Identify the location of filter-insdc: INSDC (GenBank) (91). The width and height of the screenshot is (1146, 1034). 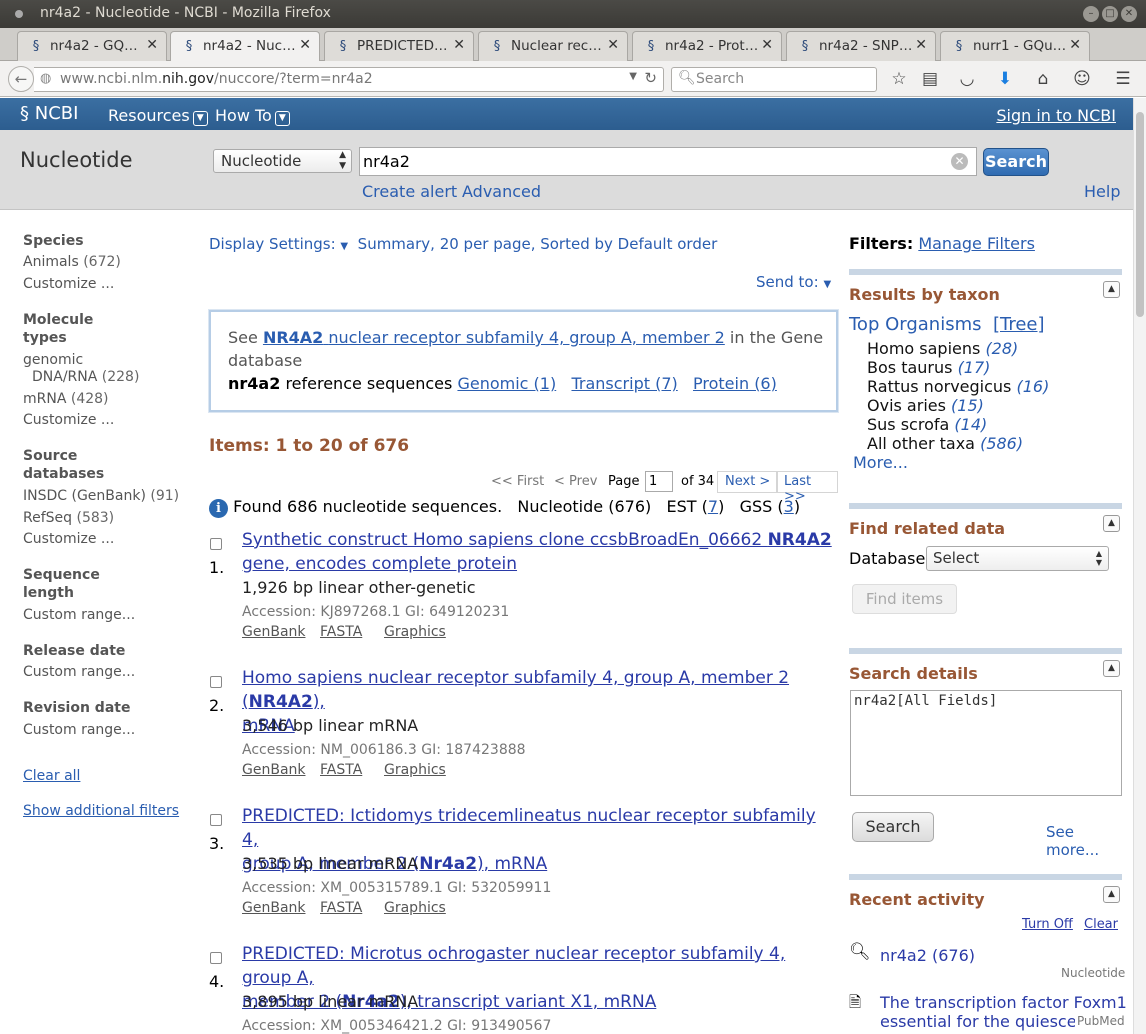
(101, 496).